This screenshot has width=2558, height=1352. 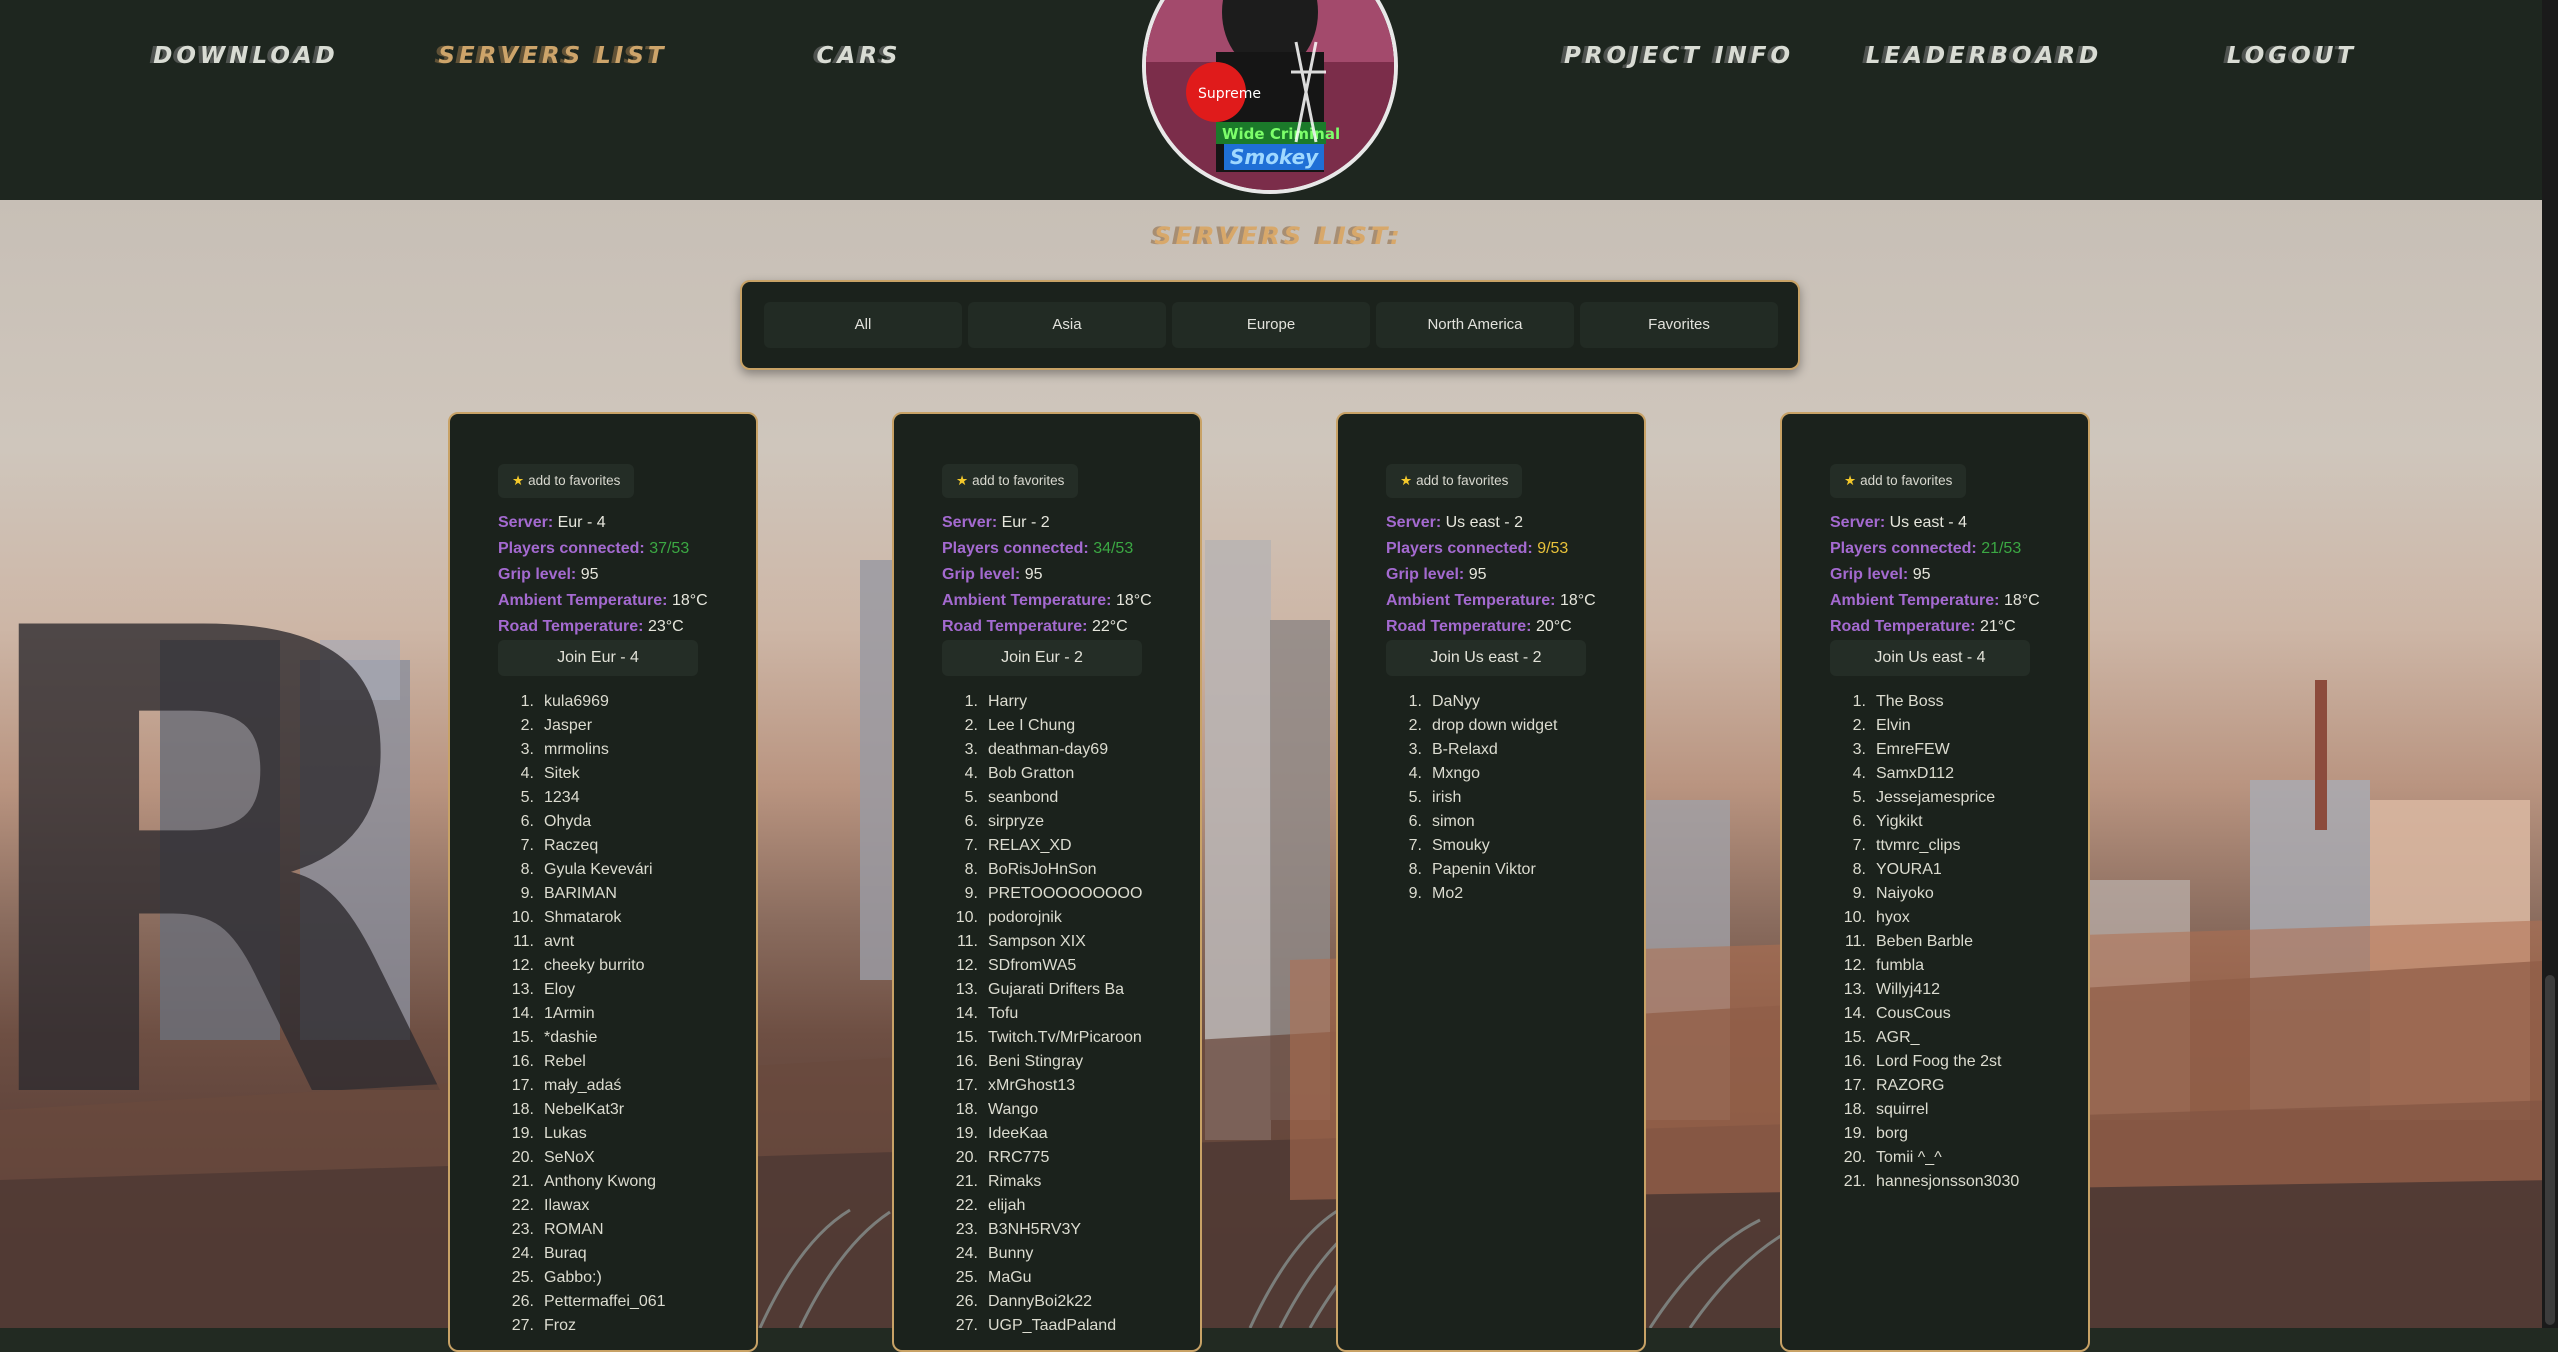 What do you see at coordinates (576, 749) in the screenshot?
I see `player-name: mrmolins` at bounding box center [576, 749].